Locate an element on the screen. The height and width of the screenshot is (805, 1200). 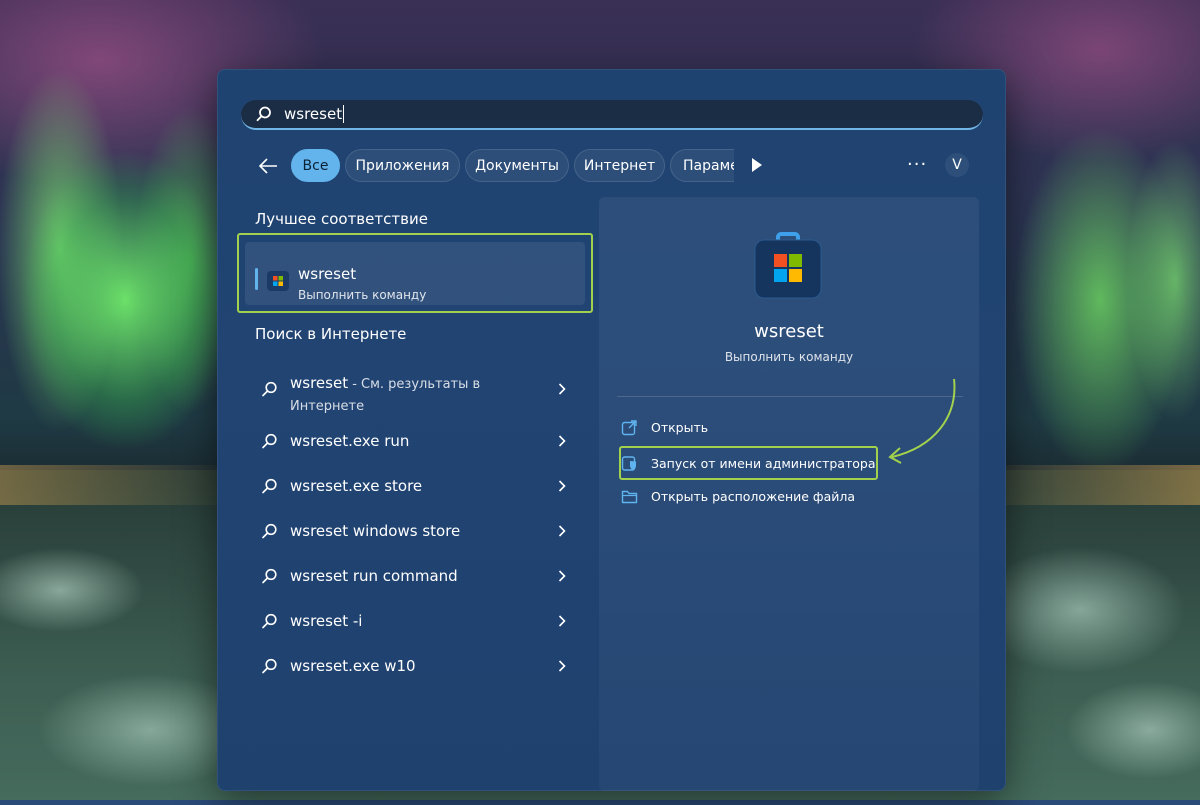
best-match-subtitle: Выполнить команду is located at coordinates (362, 295).